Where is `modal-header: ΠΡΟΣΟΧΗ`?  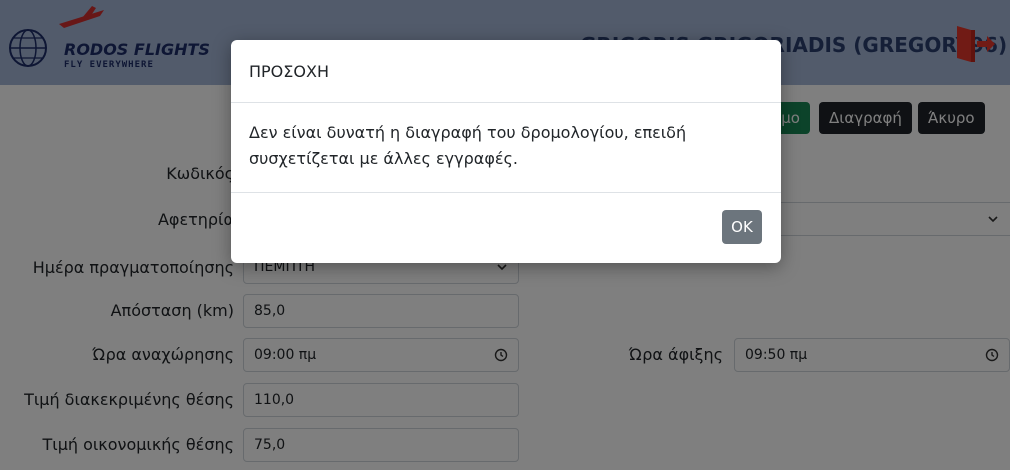 modal-header: ΠΡΟΣΟΧΗ is located at coordinates (506, 71).